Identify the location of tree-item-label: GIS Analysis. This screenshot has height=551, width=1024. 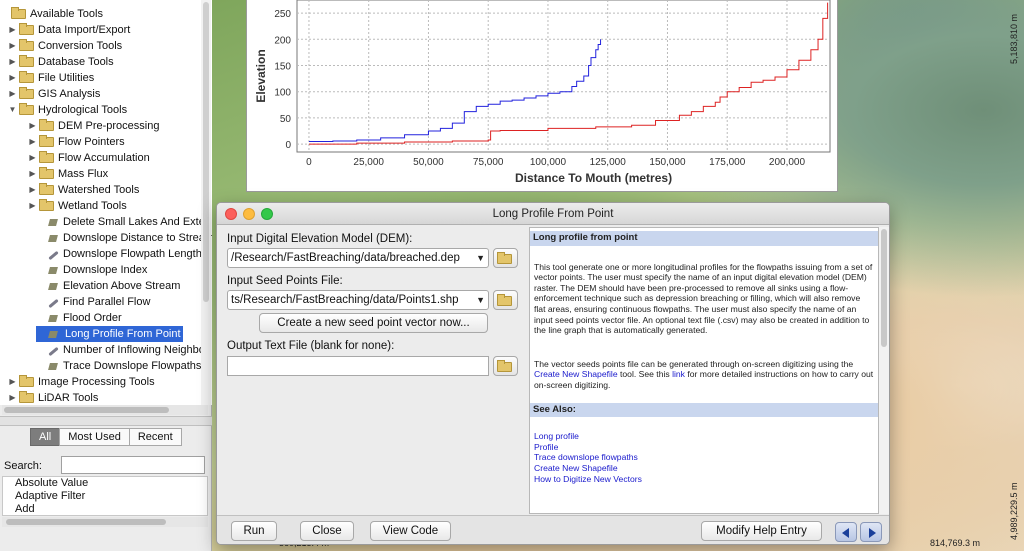
(69, 94).